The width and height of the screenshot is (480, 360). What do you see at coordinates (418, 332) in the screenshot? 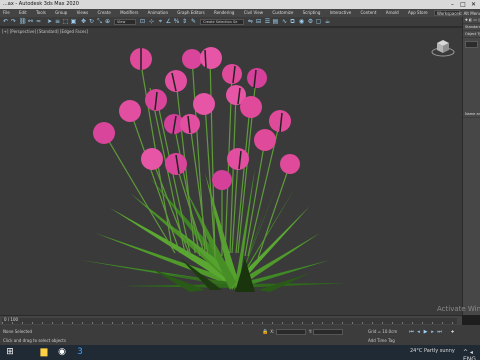
I see `prev-frame-icon: ◂` at bounding box center [418, 332].